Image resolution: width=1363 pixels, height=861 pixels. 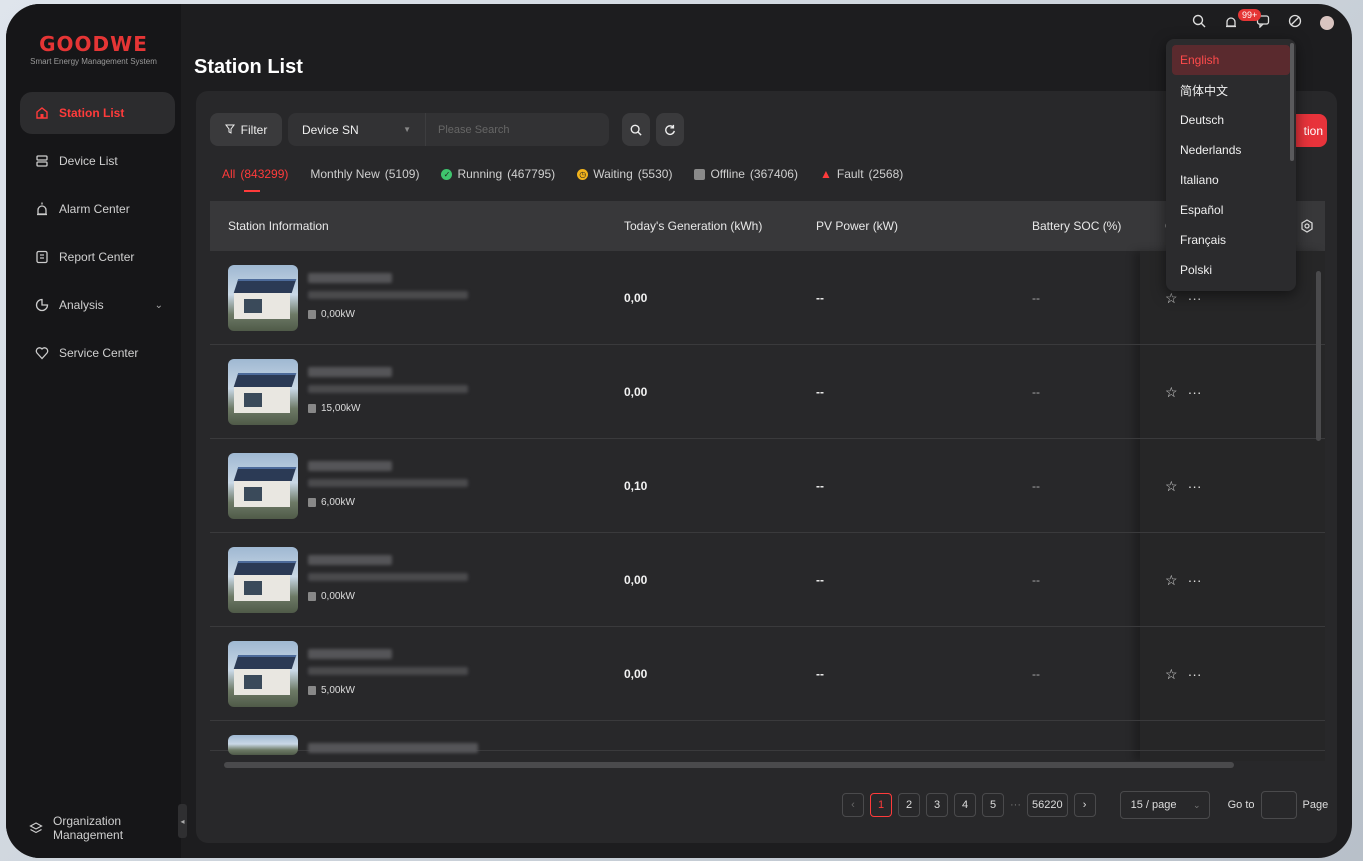 What do you see at coordinates (97, 353) in the screenshot?
I see `sidebar-item-service-center: Service Center` at bounding box center [97, 353].